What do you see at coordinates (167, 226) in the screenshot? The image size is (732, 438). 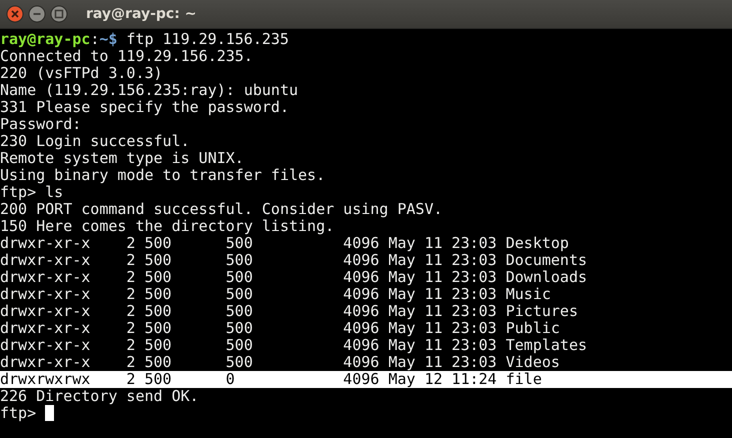 I see `output-line: 150 Here comes the directory listing.` at bounding box center [167, 226].